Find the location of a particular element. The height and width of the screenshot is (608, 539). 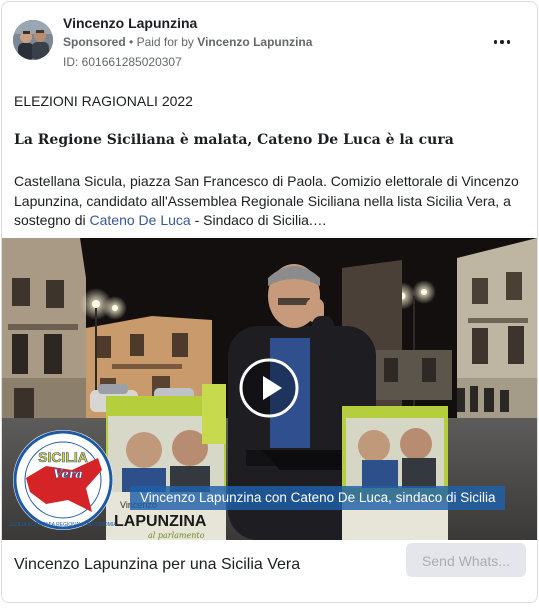

paid-for-prefix: Paid for by is located at coordinates (165, 42).